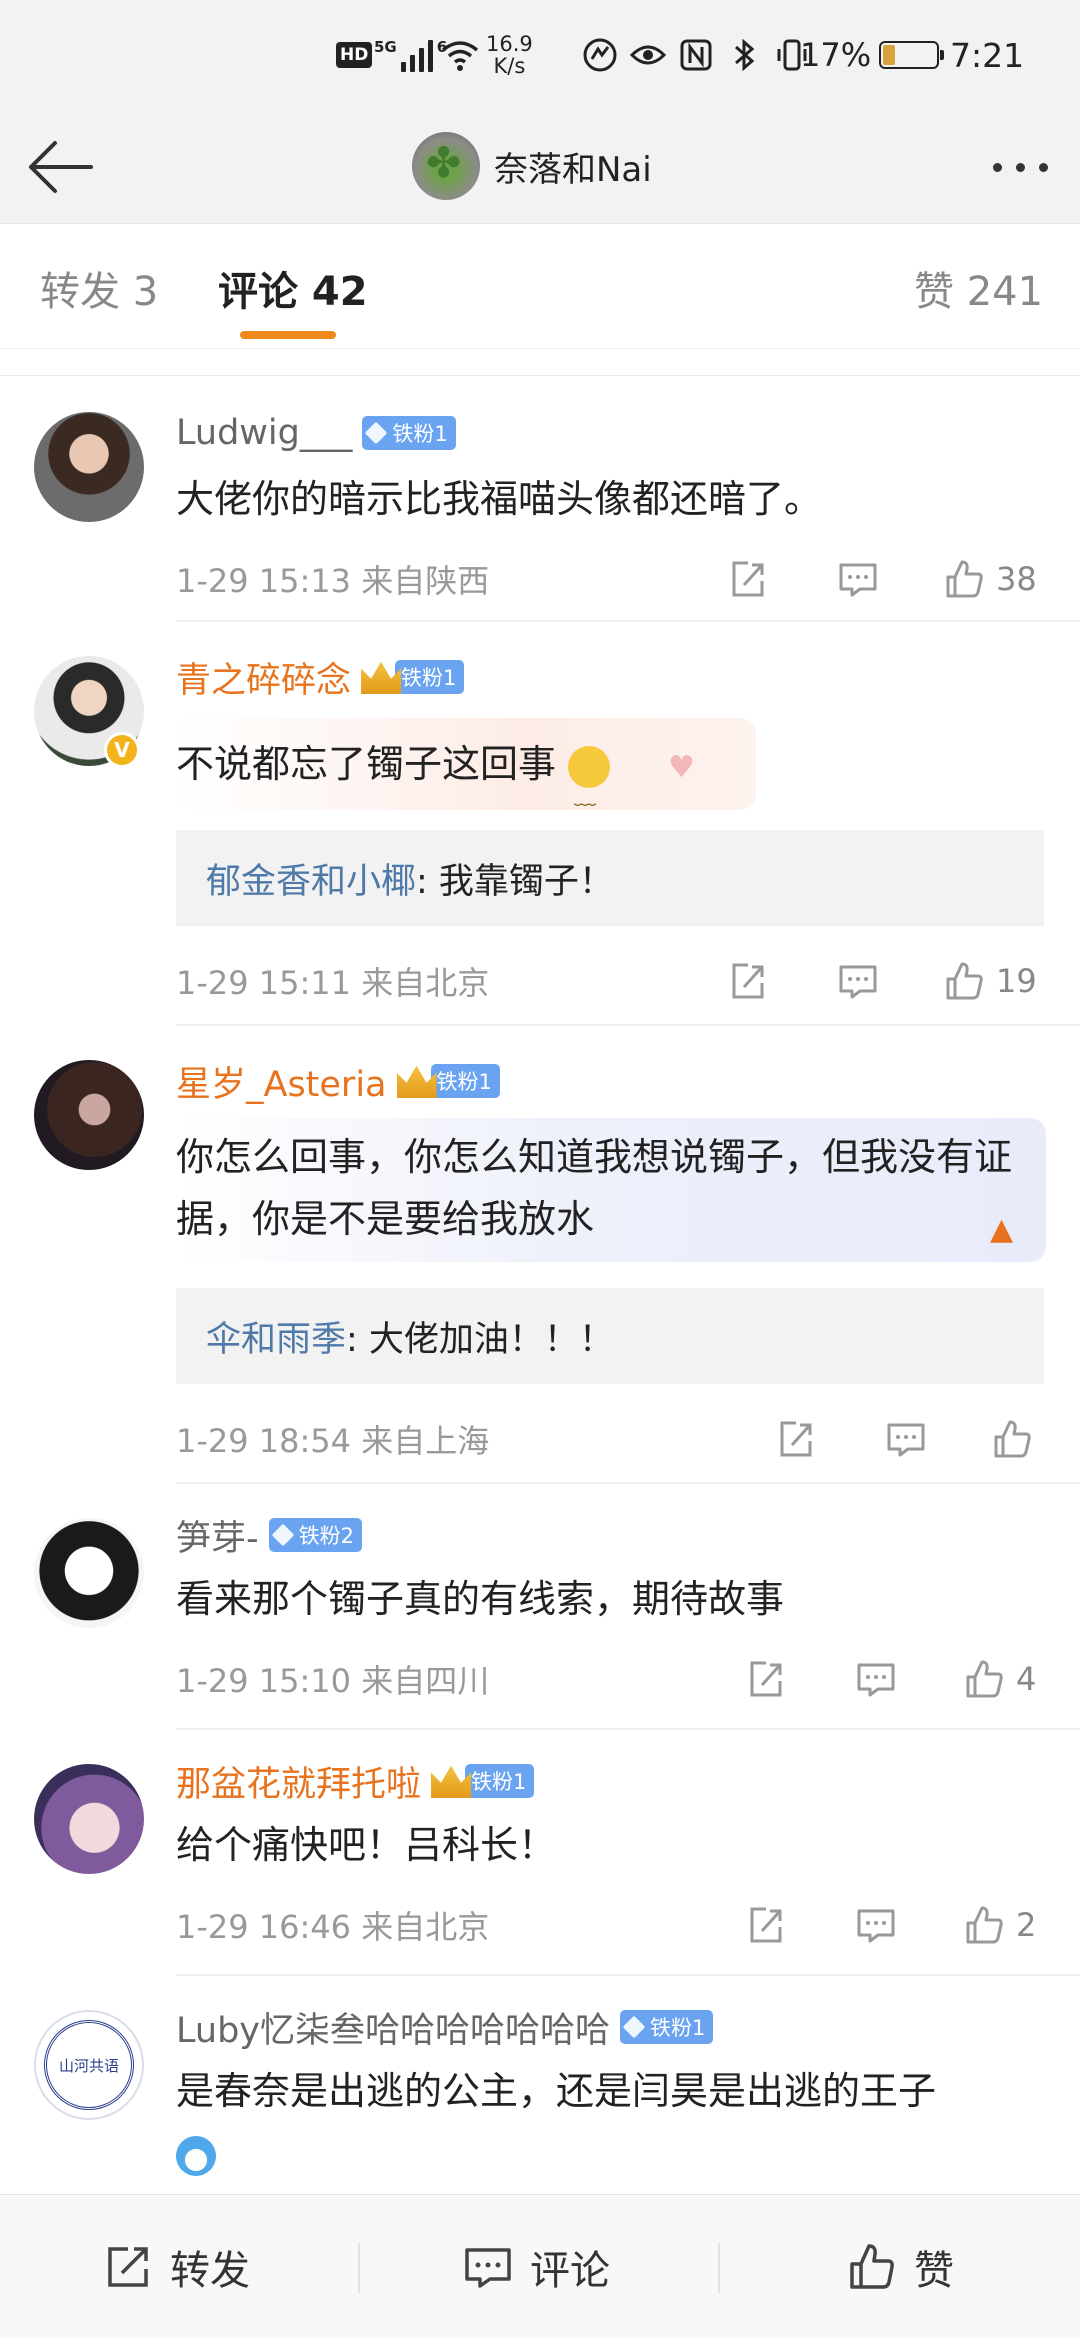 This screenshot has height=2338, width=1080. I want to click on battery-status: 17%, so click(872, 55).